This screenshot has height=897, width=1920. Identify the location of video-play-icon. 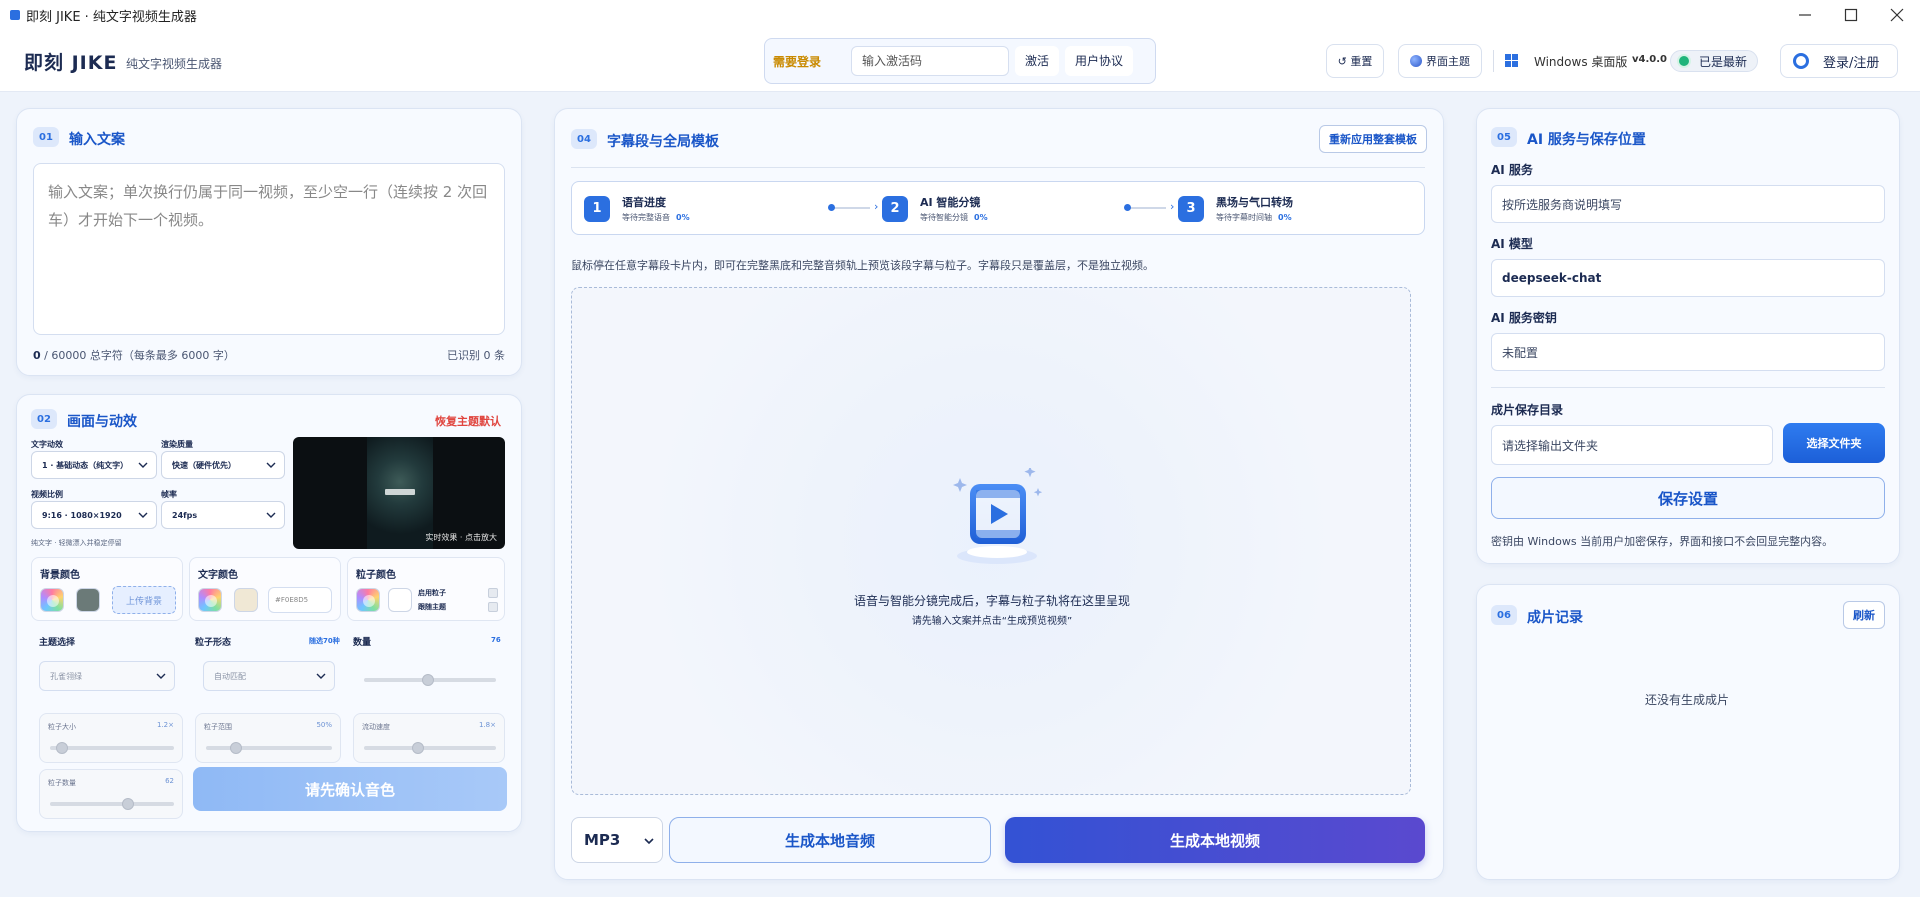
(997, 516).